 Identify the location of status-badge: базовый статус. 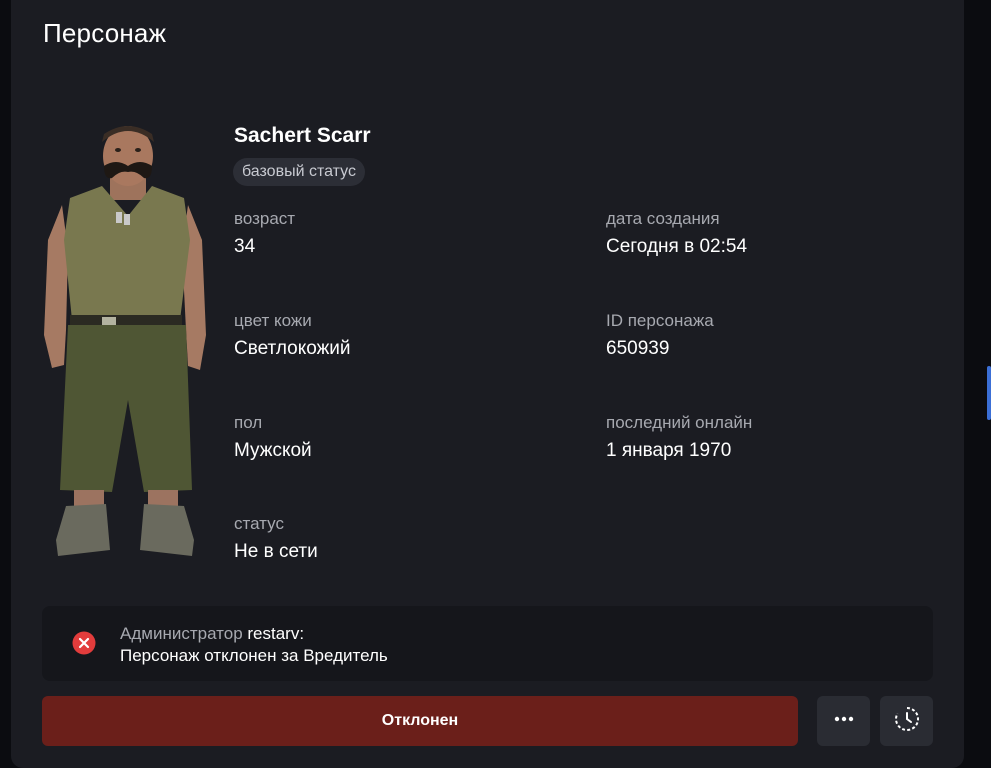
(299, 172).